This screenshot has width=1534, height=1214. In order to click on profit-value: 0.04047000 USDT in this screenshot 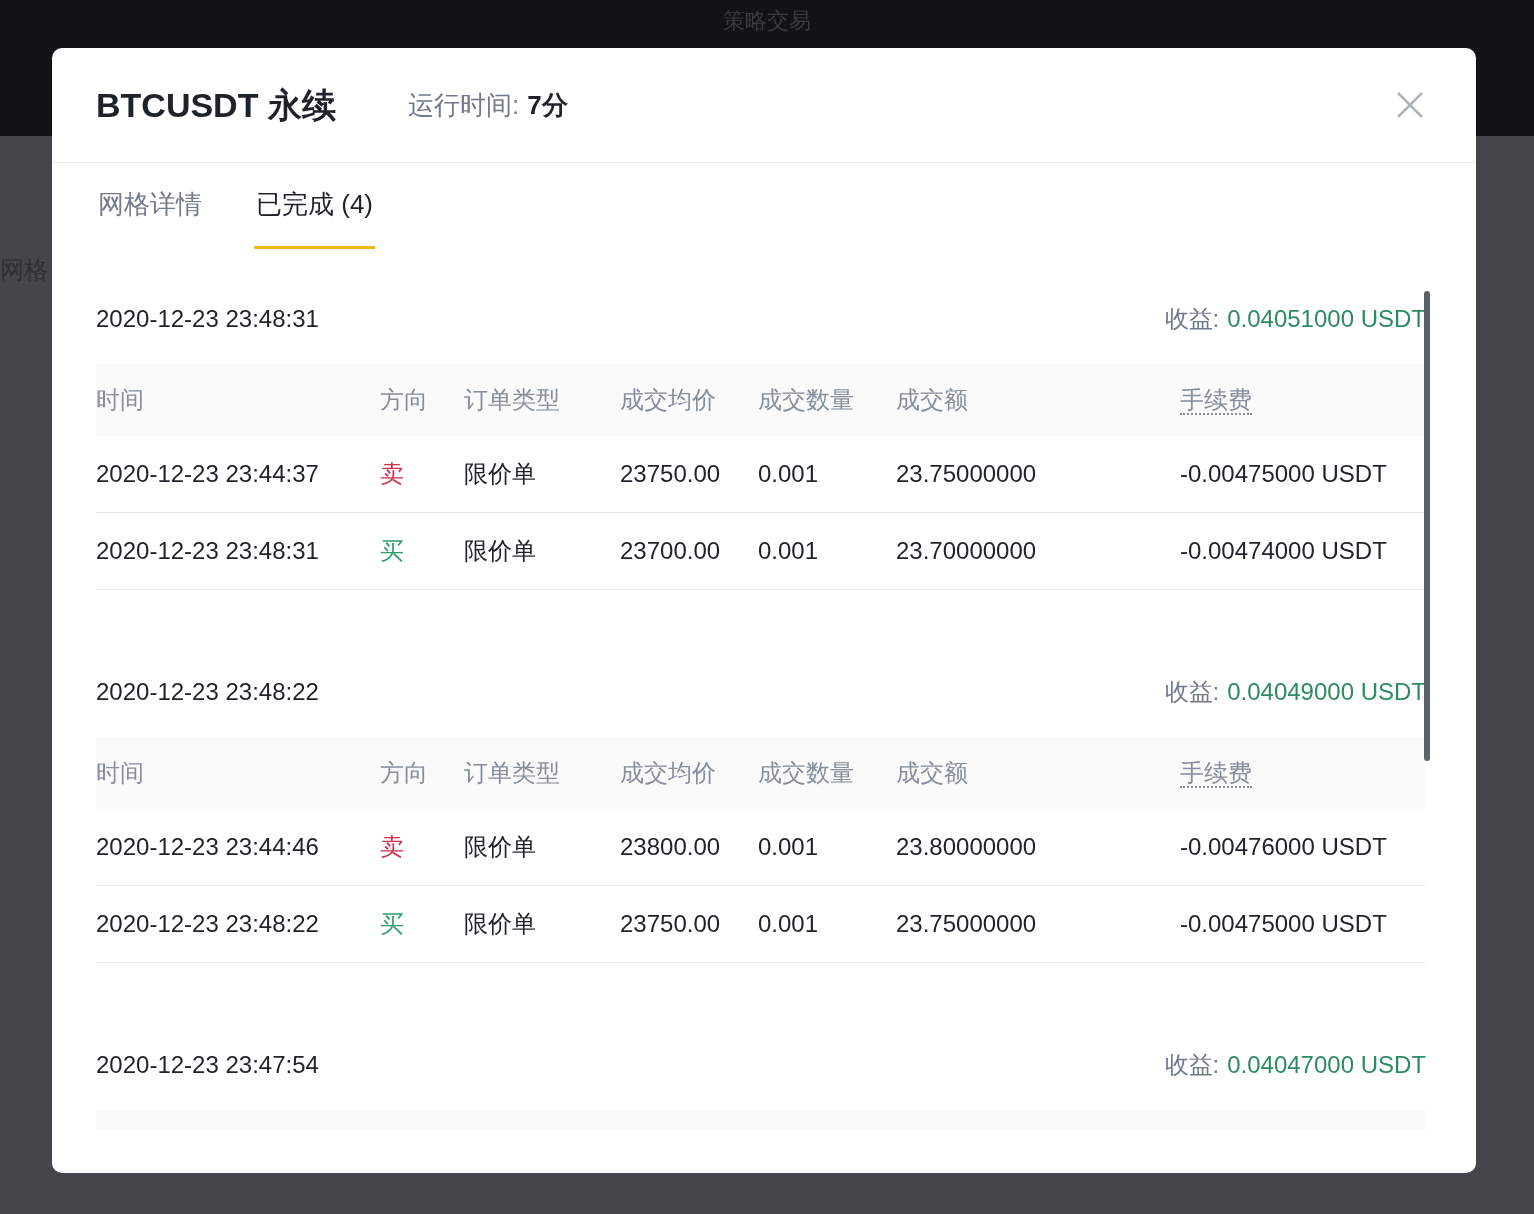, I will do `click(1326, 1065)`.